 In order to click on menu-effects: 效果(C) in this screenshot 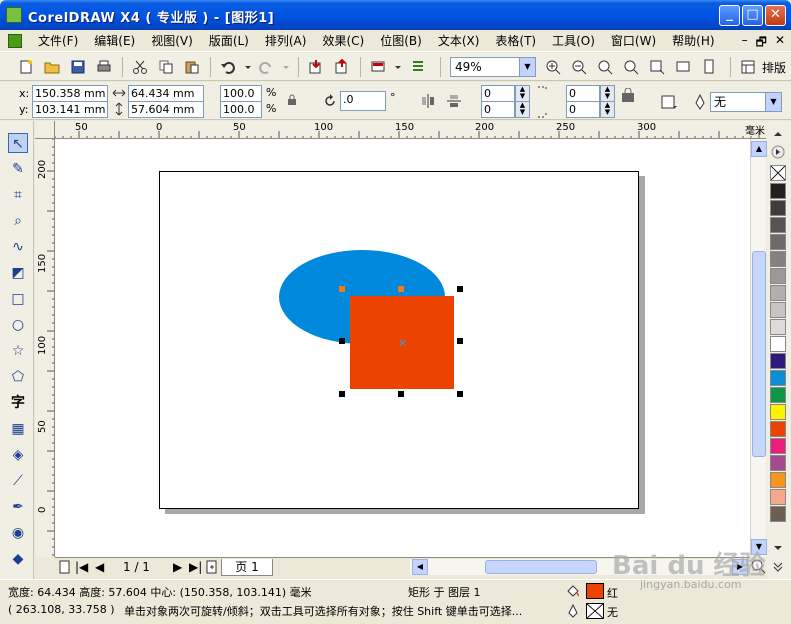, I will do `click(343, 41)`.